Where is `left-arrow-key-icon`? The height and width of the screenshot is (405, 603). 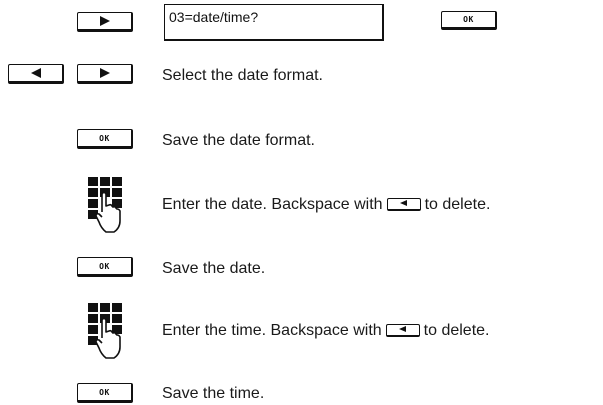
left-arrow-key-icon is located at coordinates (36, 74).